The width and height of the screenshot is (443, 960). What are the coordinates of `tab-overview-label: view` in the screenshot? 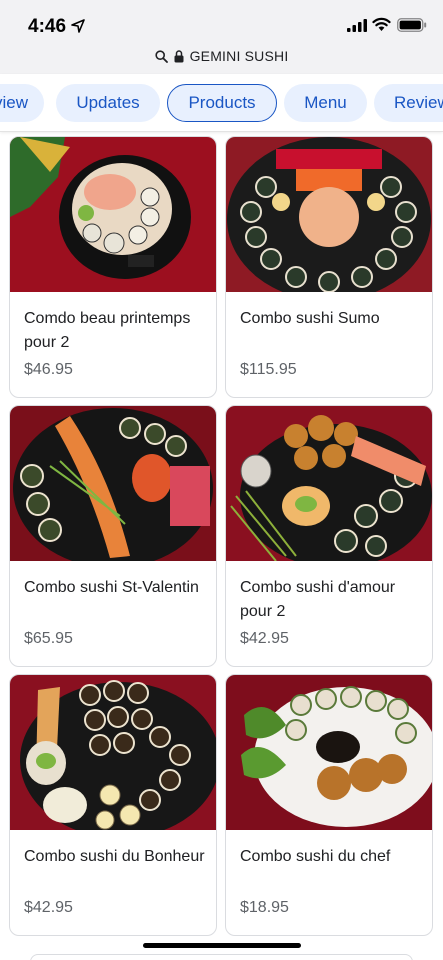 It's located at (14, 102).